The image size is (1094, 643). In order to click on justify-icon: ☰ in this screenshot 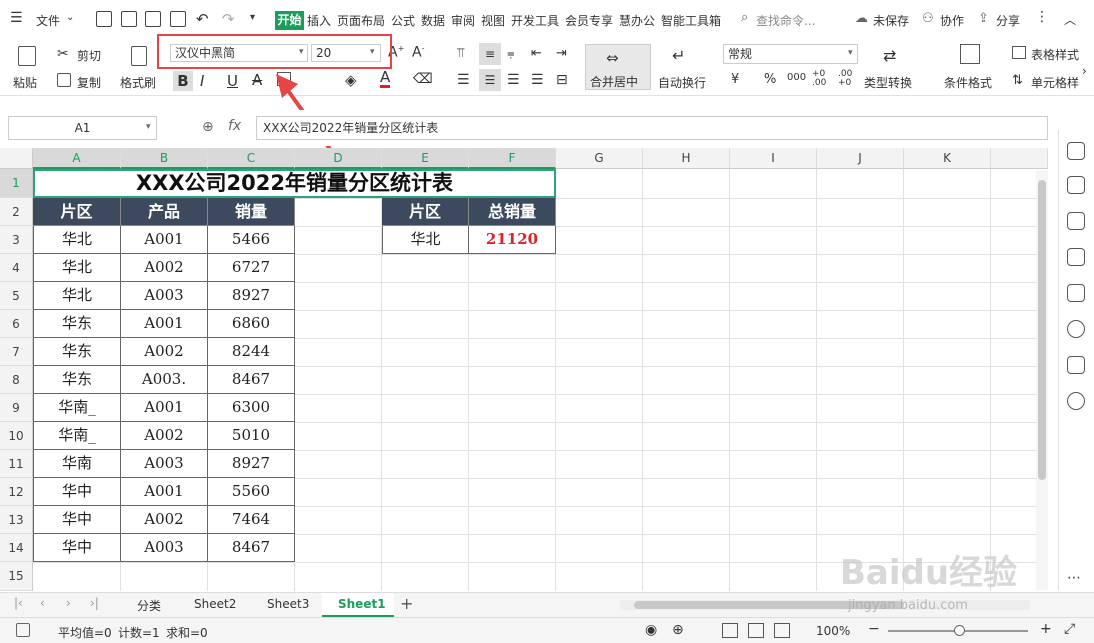, I will do `click(537, 80)`.